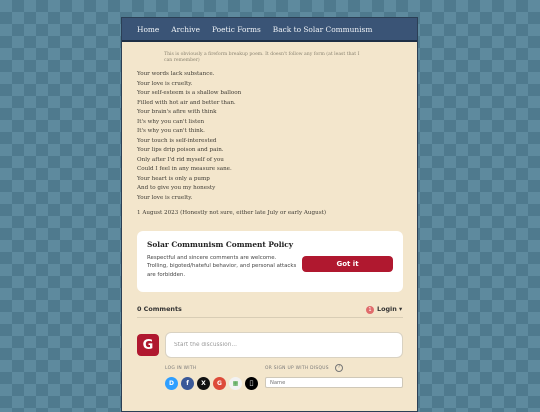 The height and width of the screenshot is (412, 540). Describe the element at coordinates (181, 368) in the screenshot. I see `login-with-label: LOG IN WITH` at that location.